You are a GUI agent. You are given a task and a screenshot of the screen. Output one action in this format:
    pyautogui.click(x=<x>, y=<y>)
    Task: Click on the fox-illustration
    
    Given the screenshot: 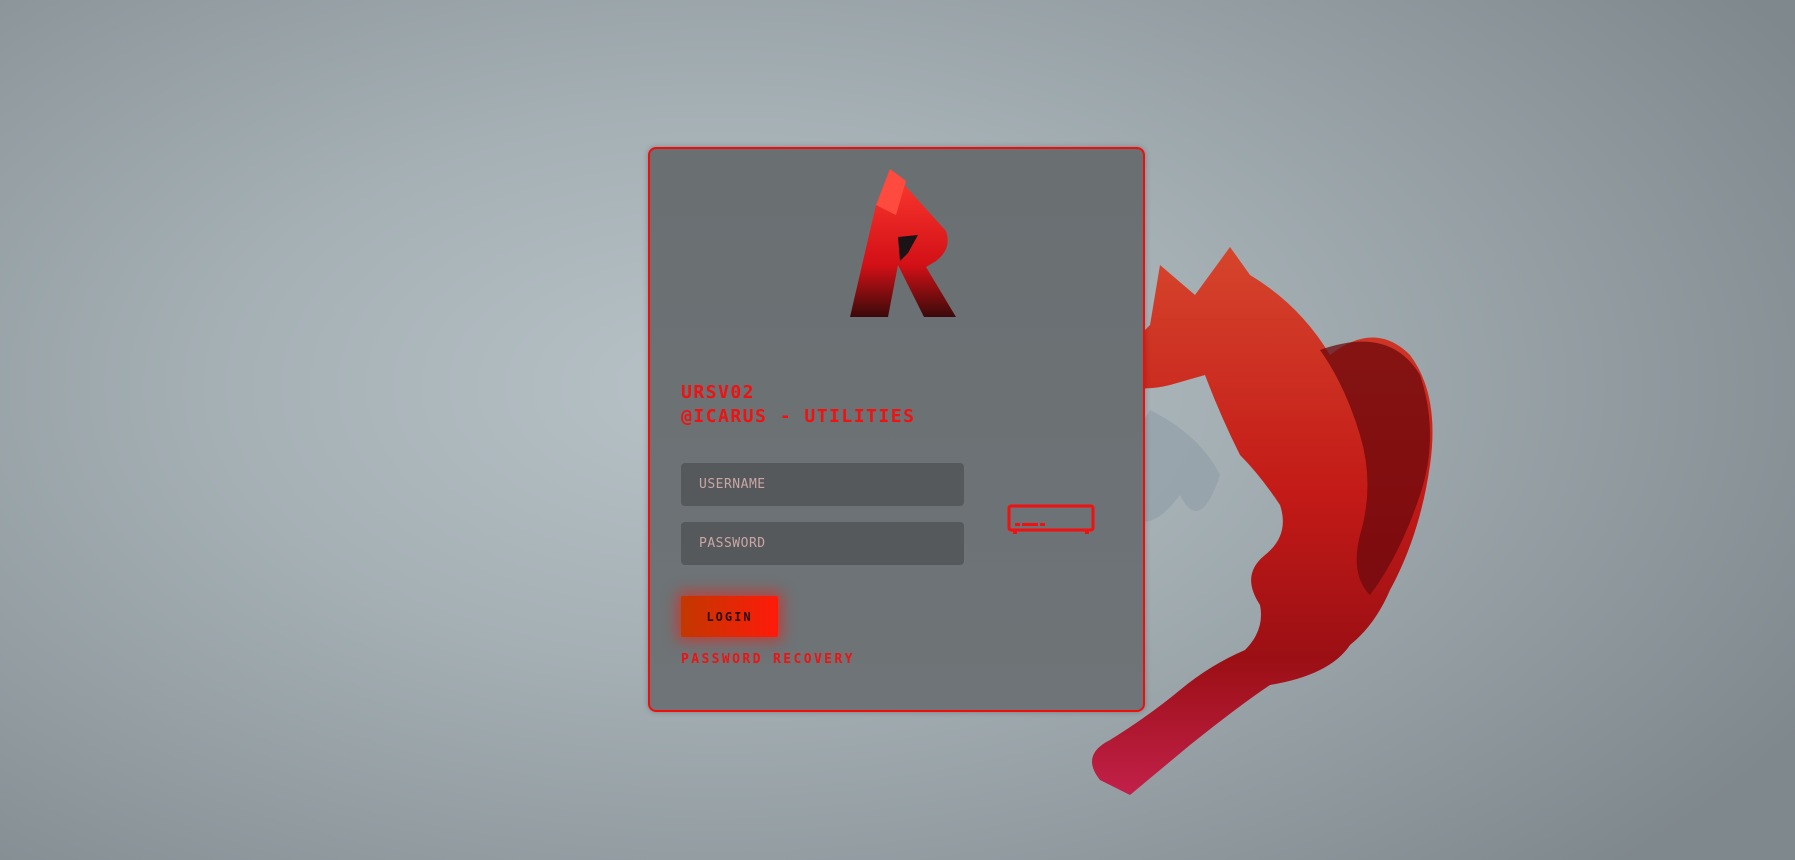 What is the action you would take?
    pyautogui.click(x=1262, y=521)
    